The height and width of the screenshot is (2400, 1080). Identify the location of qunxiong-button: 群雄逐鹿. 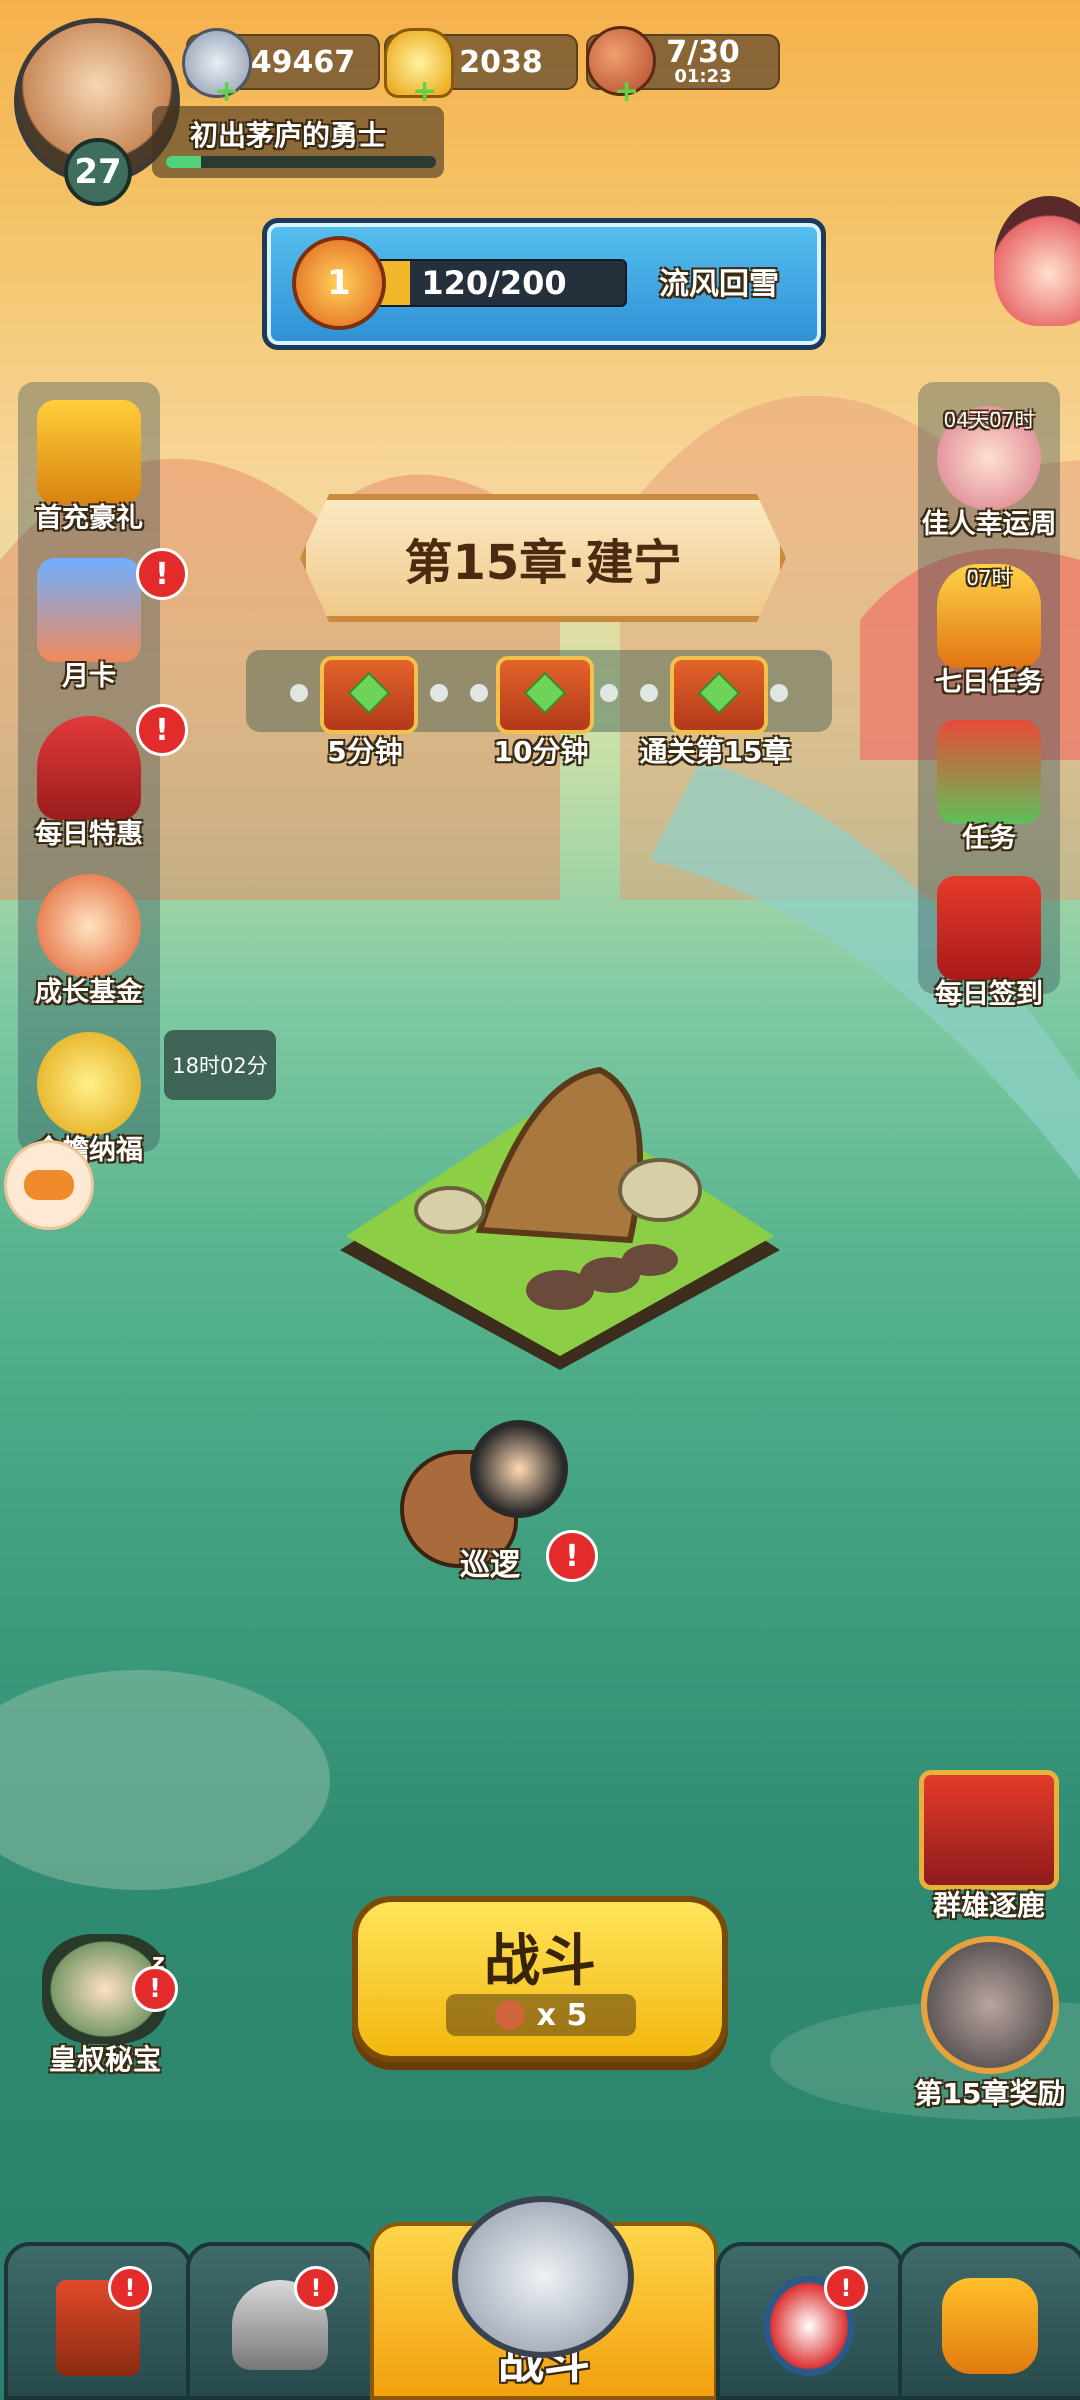
(989, 1847).